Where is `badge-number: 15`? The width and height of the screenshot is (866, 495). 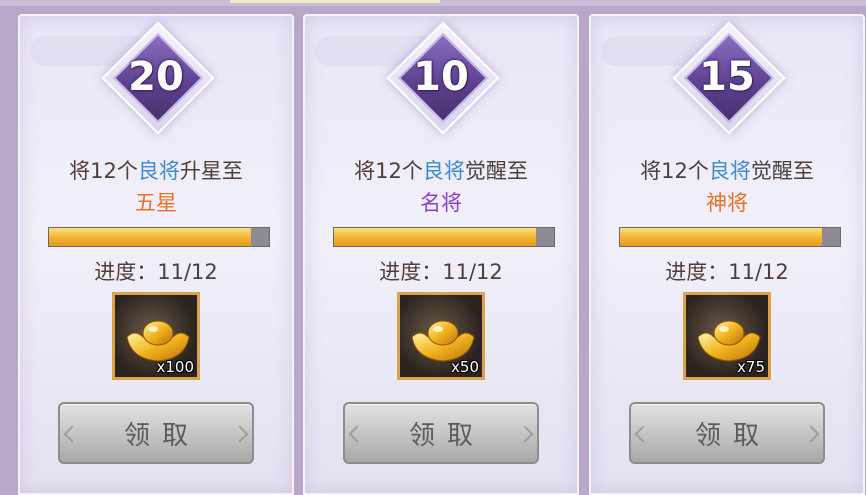 badge-number: 15 is located at coordinates (727, 77).